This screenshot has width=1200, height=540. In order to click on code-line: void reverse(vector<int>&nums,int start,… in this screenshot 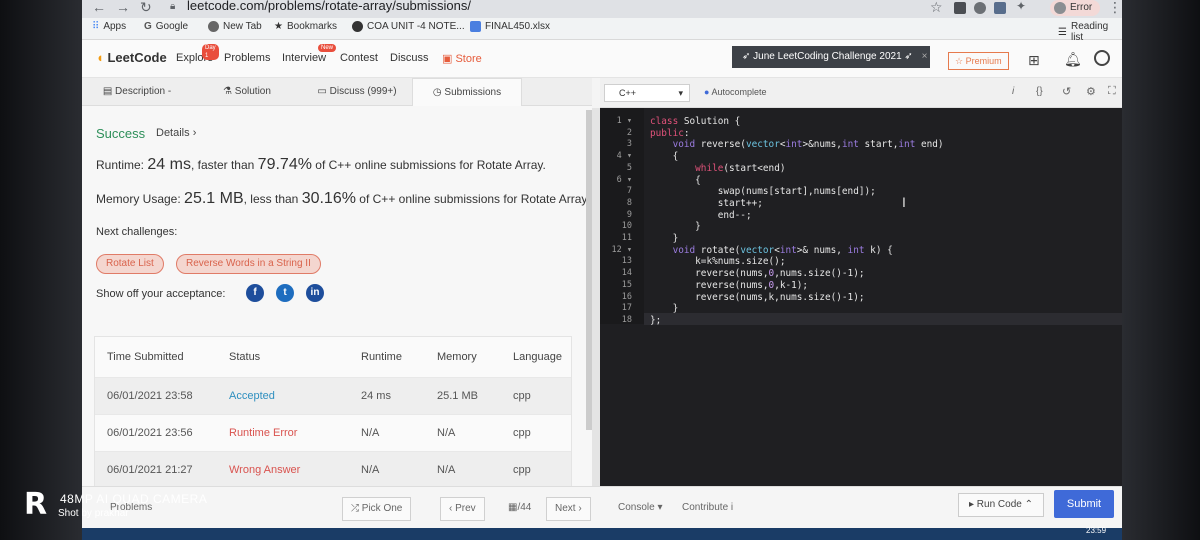, I will do `click(797, 144)`.